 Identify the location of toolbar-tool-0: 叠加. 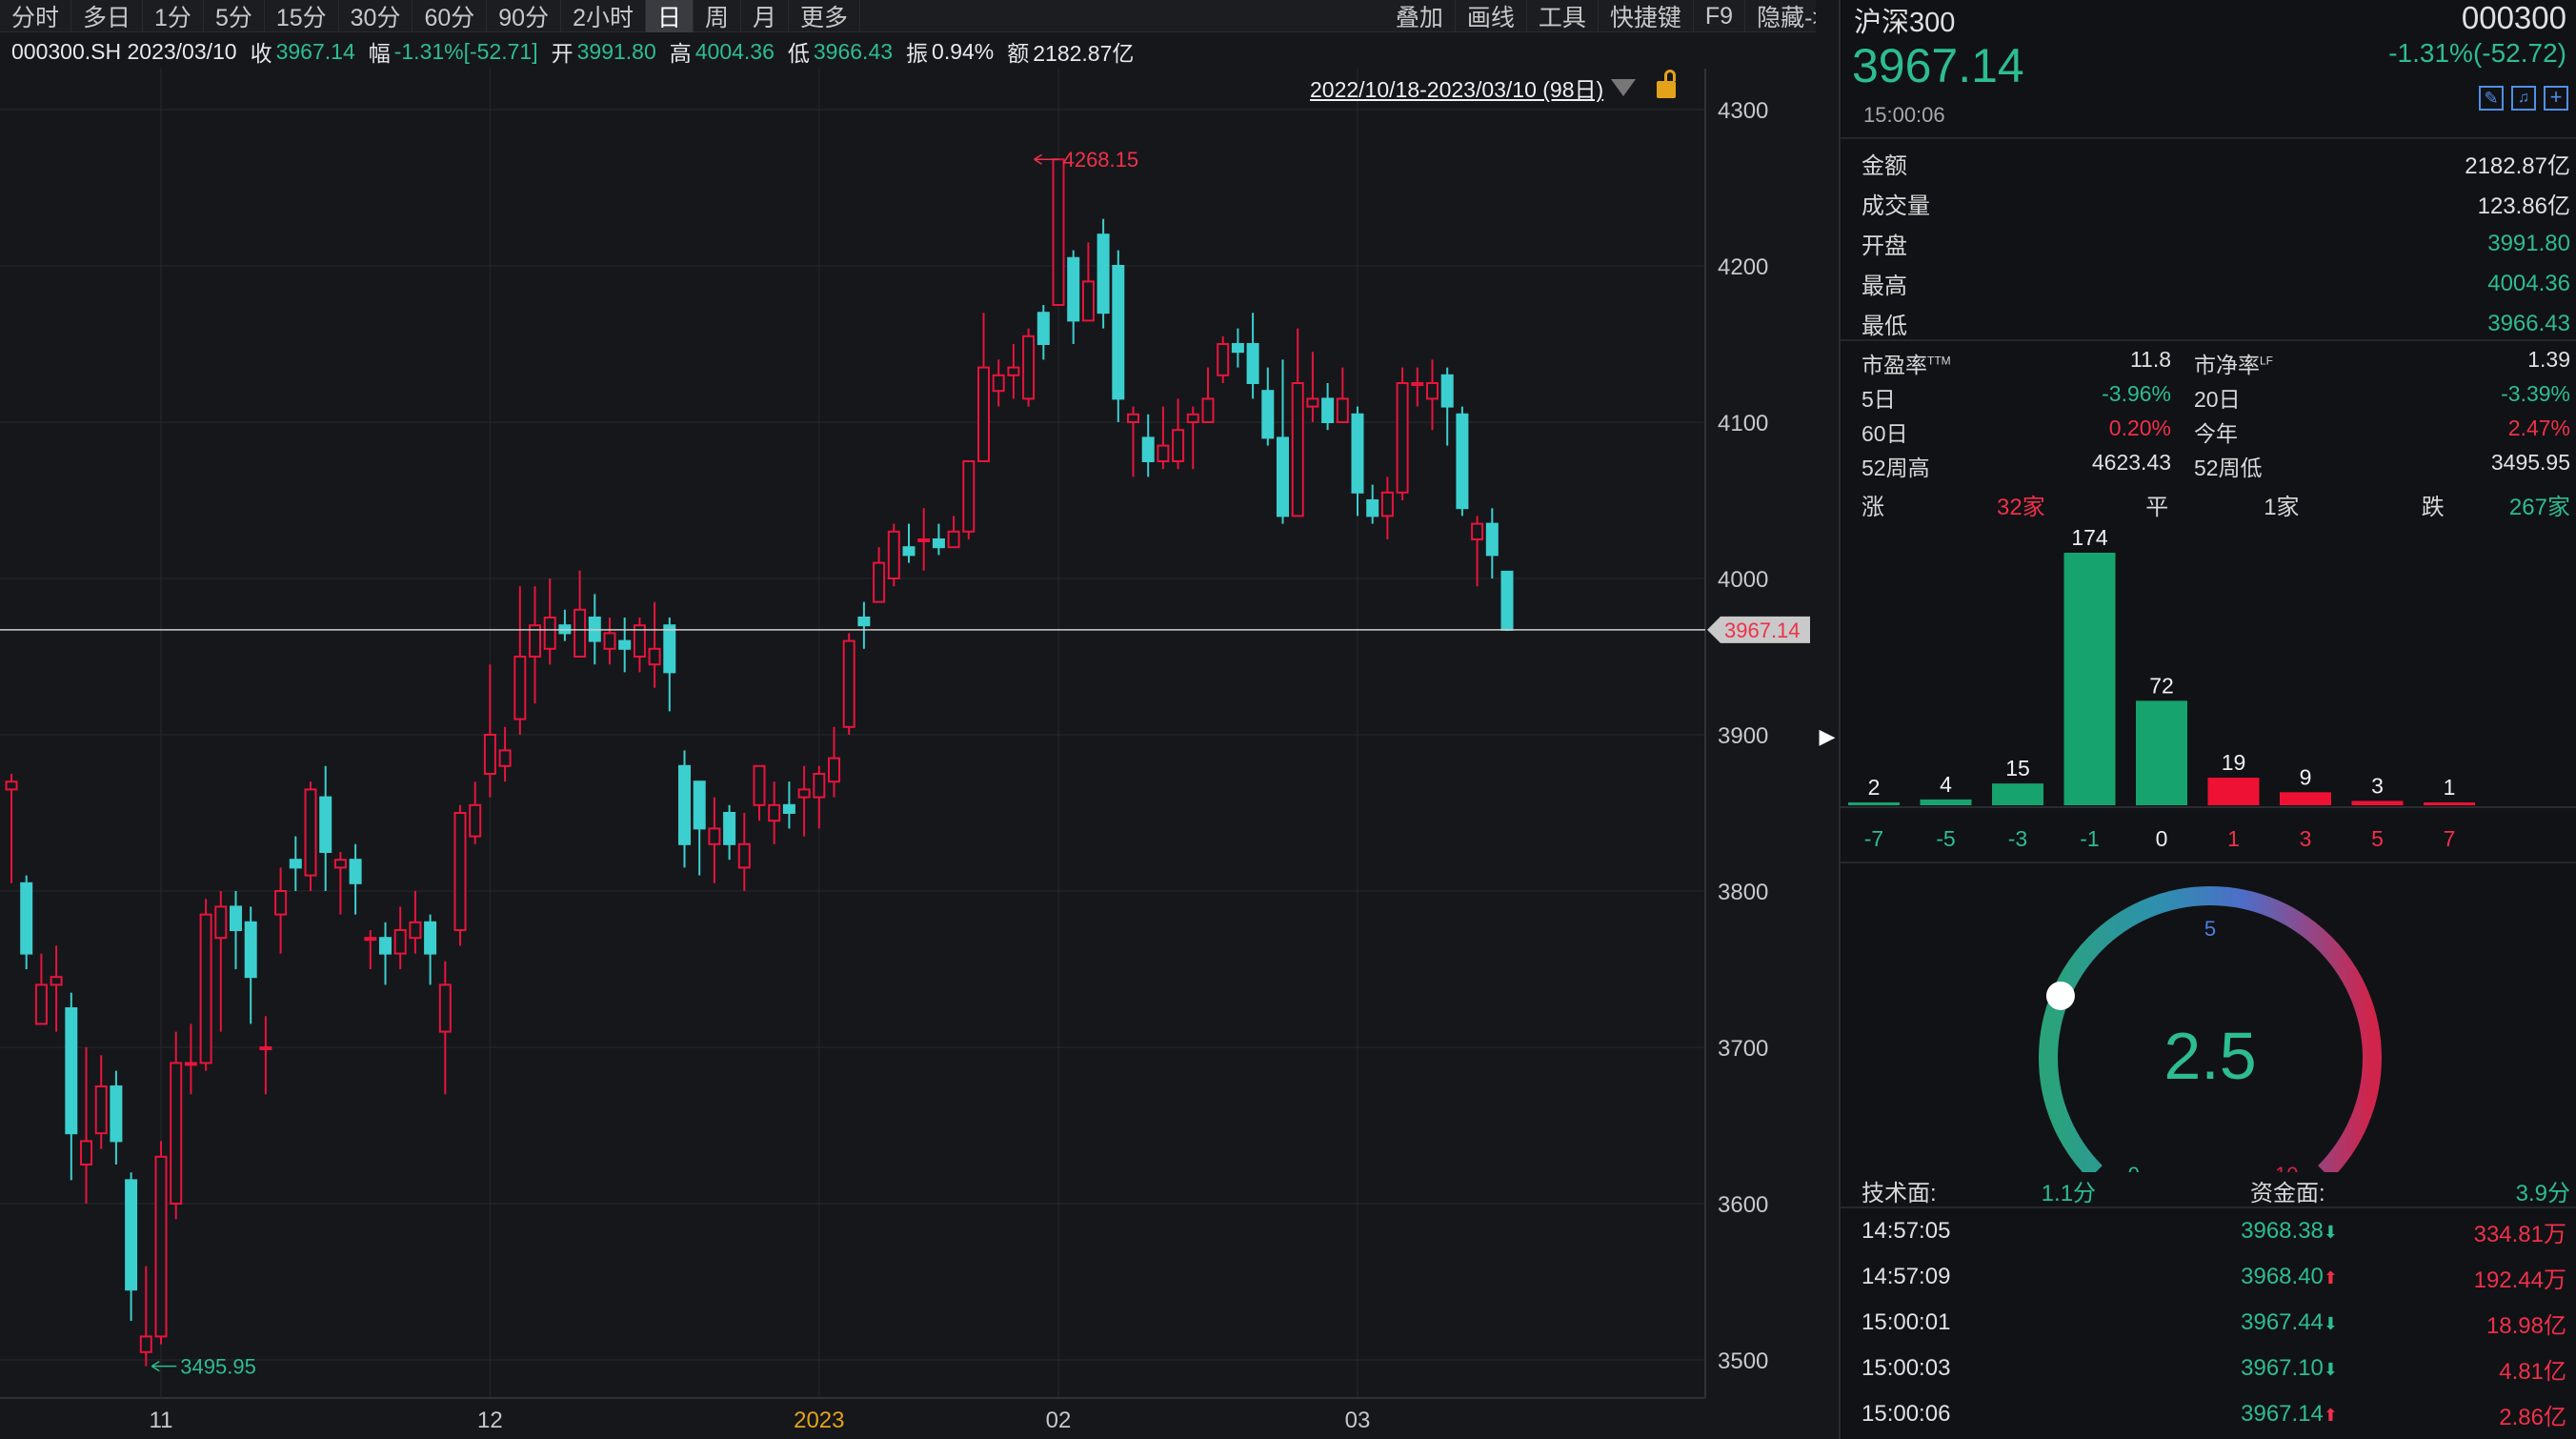
(1420, 16).